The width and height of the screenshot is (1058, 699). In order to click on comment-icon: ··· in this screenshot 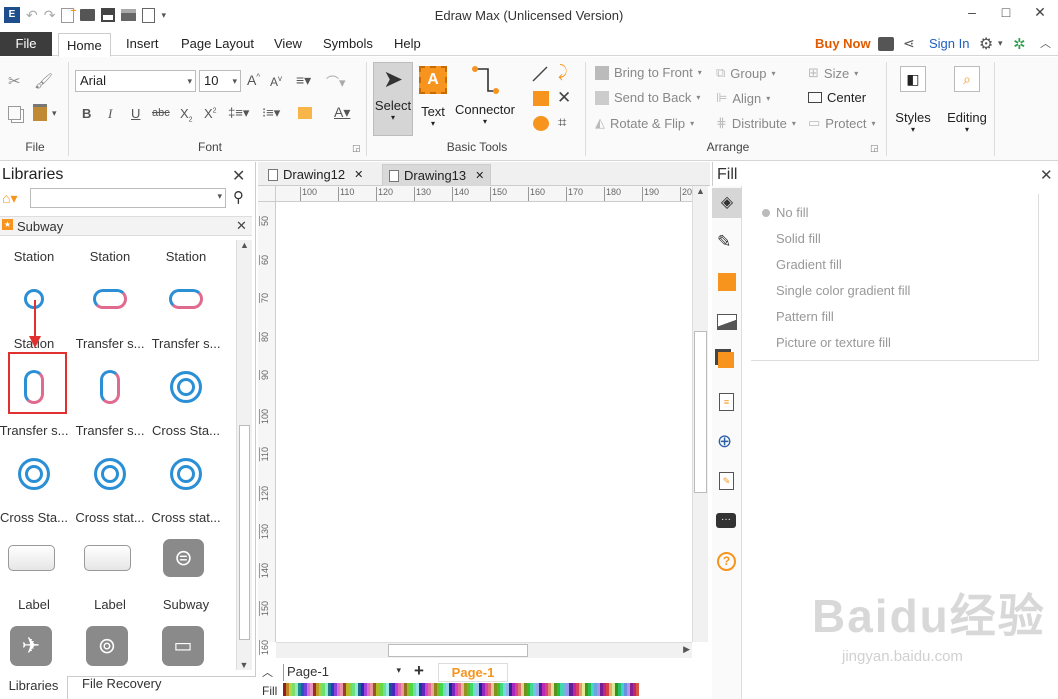, I will do `click(726, 520)`.